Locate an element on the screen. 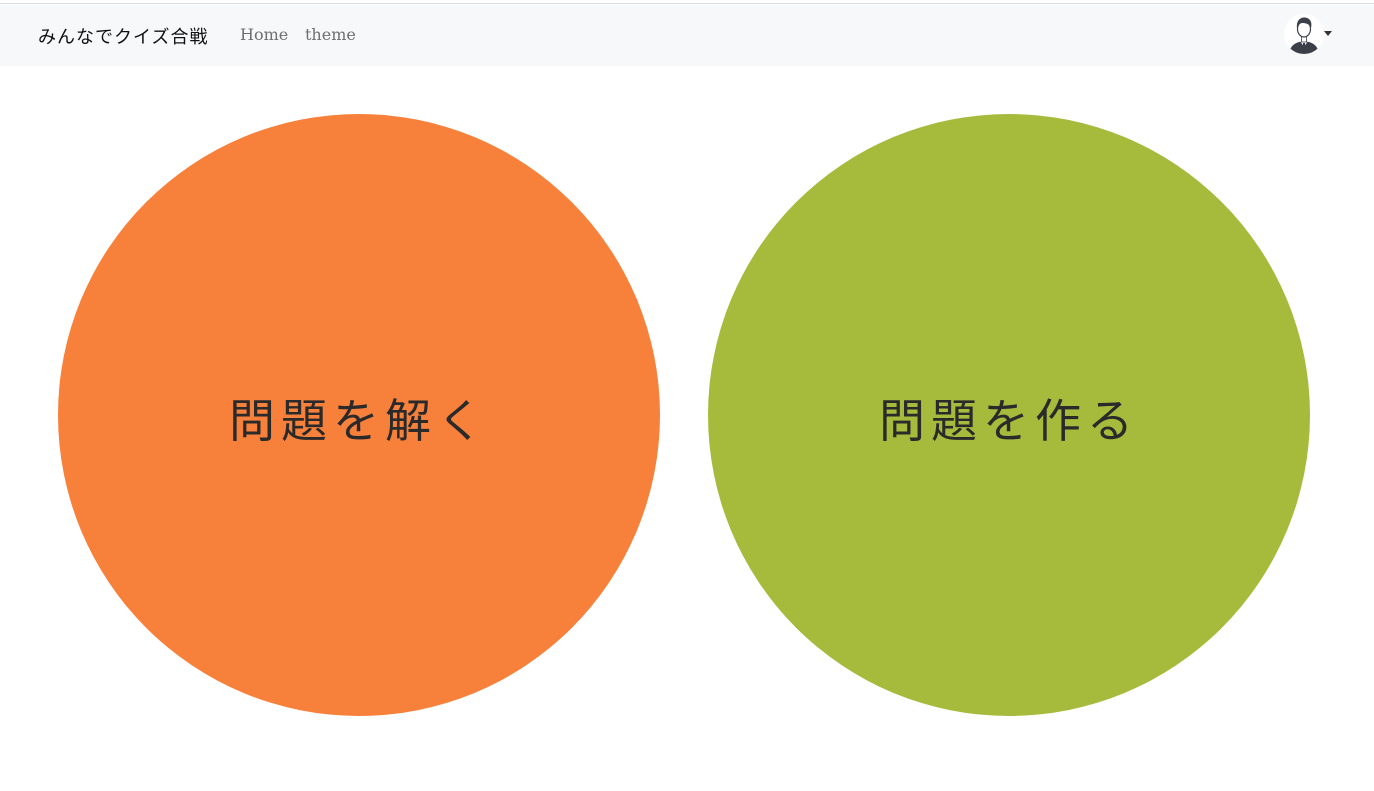  nav-link-theme: theme is located at coordinates (330, 34).